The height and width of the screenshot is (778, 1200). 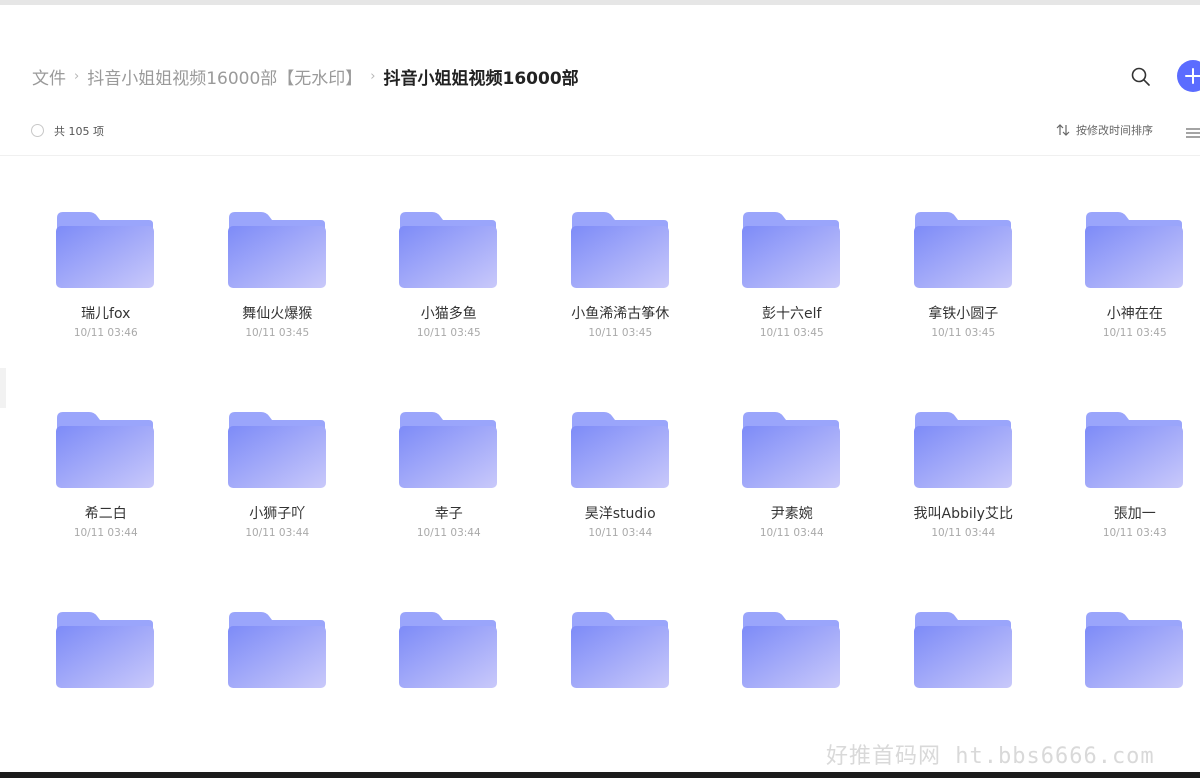 What do you see at coordinates (600, 76) in the screenshot?
I see `header: 文件 › 抖音小姐姐视频16000部【无水印】 › 抖音小姐姐视频16000部` at bounding box center [600, 76].